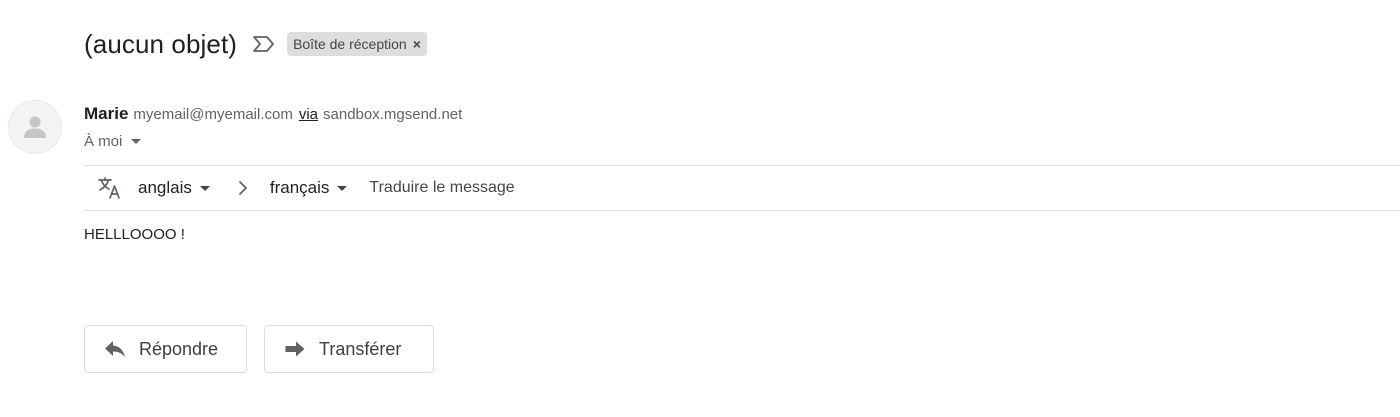 The height and width of the screenshot is (417, 1400). I want to click on person-silhouette-icon, so click(35, 127).